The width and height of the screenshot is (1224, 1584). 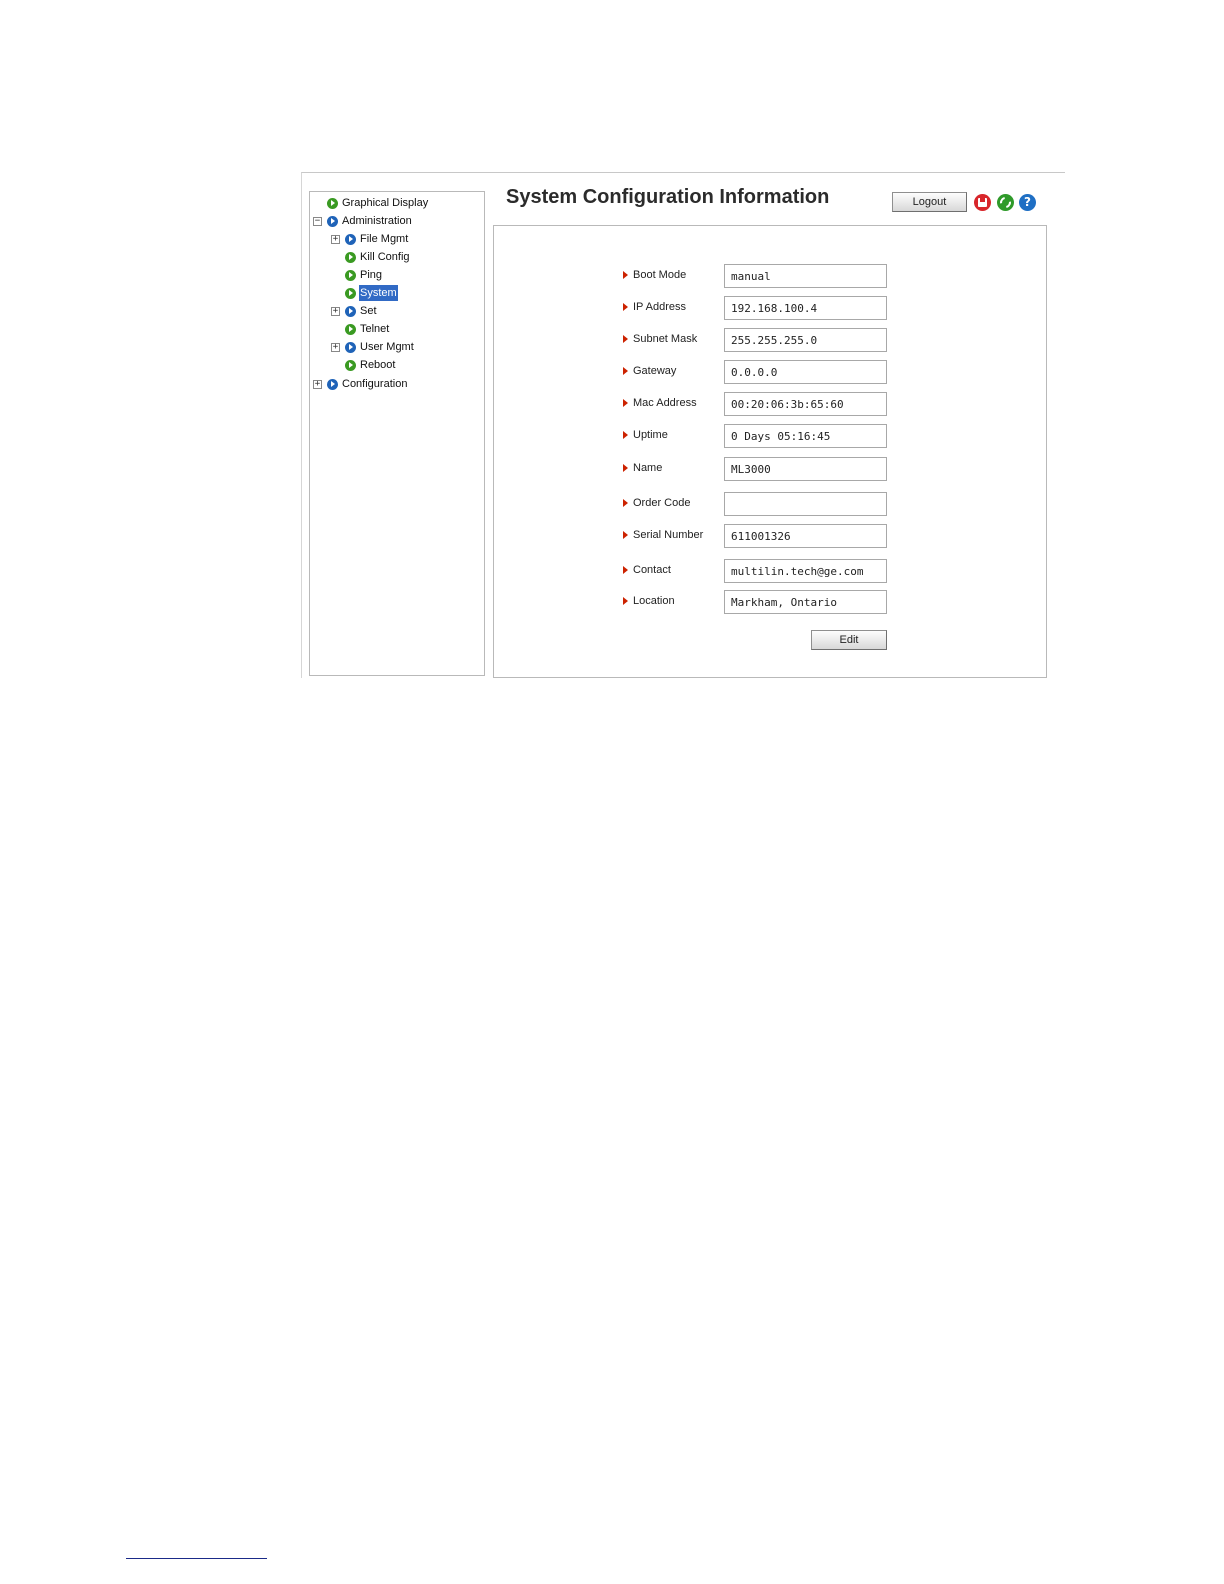 What do you see at coordinates (805, 571) in the screenshot?
I see `field-value: multilin.tech@ge.com` at bounding box center [805, 571].